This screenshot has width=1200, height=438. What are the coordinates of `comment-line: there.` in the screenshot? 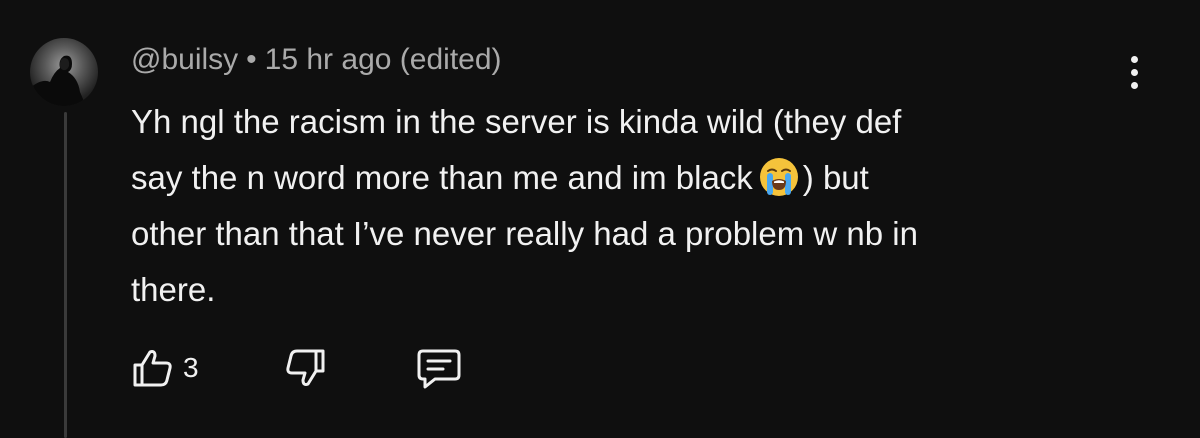 It's located at (173, 289).